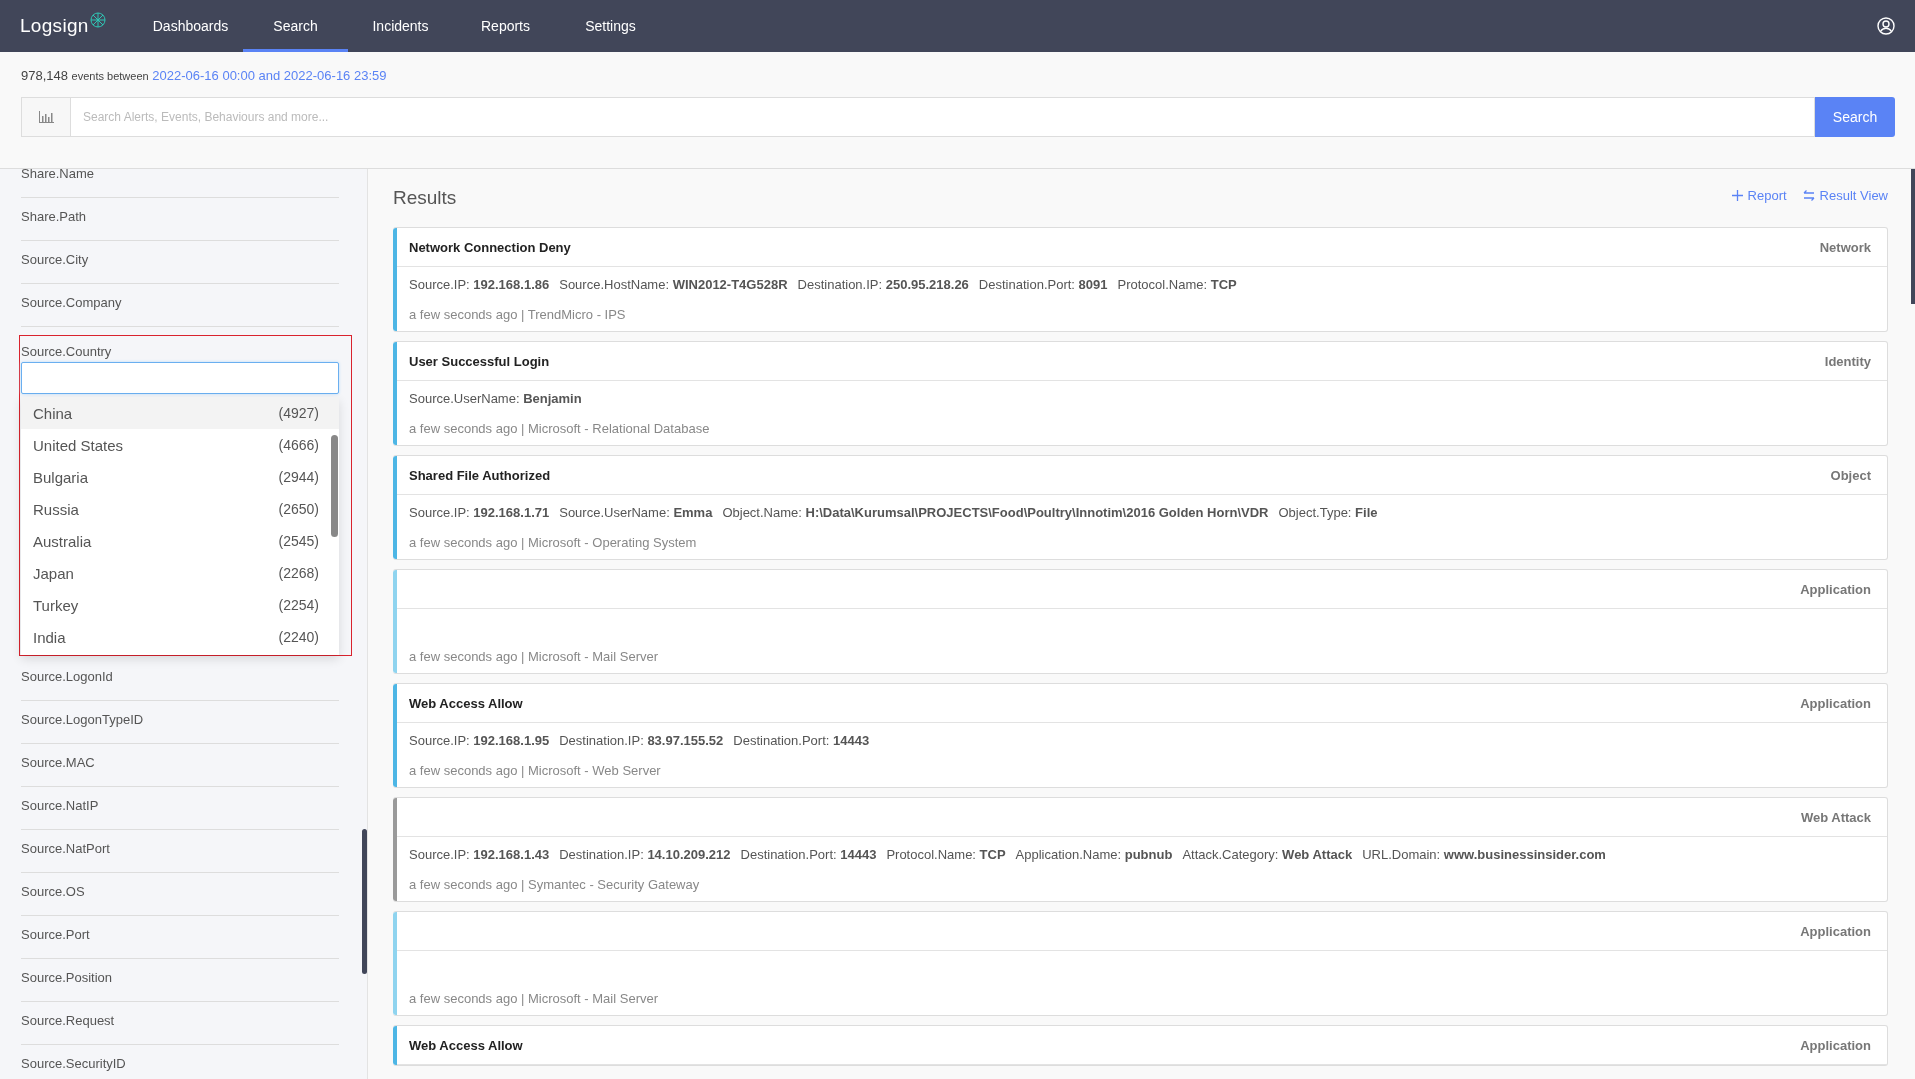 Image resolution: width=1915 pixels, height=1079 pixels. What do you see at coordinates (180, 477) in the screenshot?
I see `country-option: Bulgaria (2944)` at bounding box center [180, 477].